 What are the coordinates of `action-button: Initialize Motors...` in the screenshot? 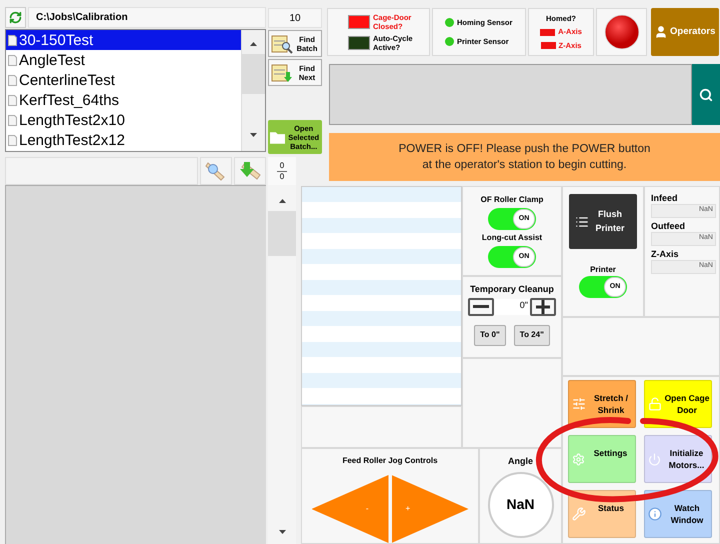 It's located at (678, 459).